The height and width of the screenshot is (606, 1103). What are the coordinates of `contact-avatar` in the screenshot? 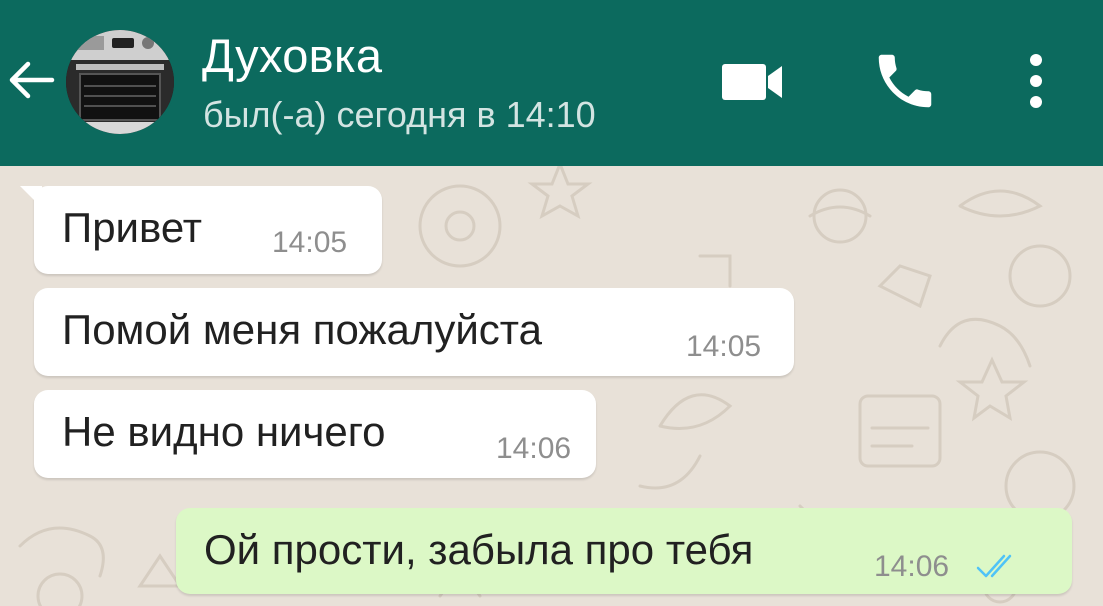 It's located at (120, 82).